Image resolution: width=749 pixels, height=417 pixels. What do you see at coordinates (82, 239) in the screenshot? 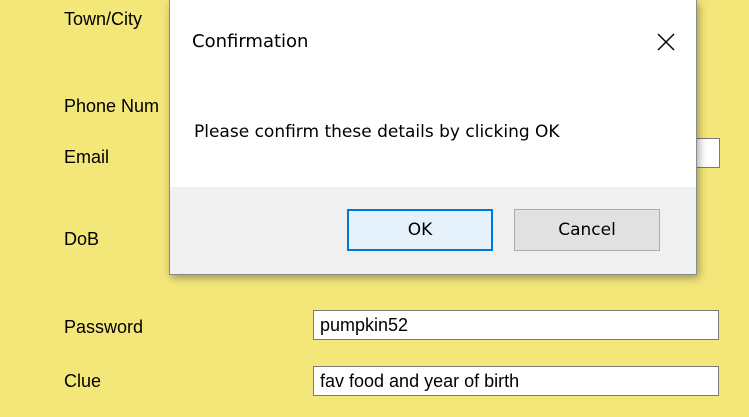
I see `dob-label: DoB` at bounding box center [82, 239].